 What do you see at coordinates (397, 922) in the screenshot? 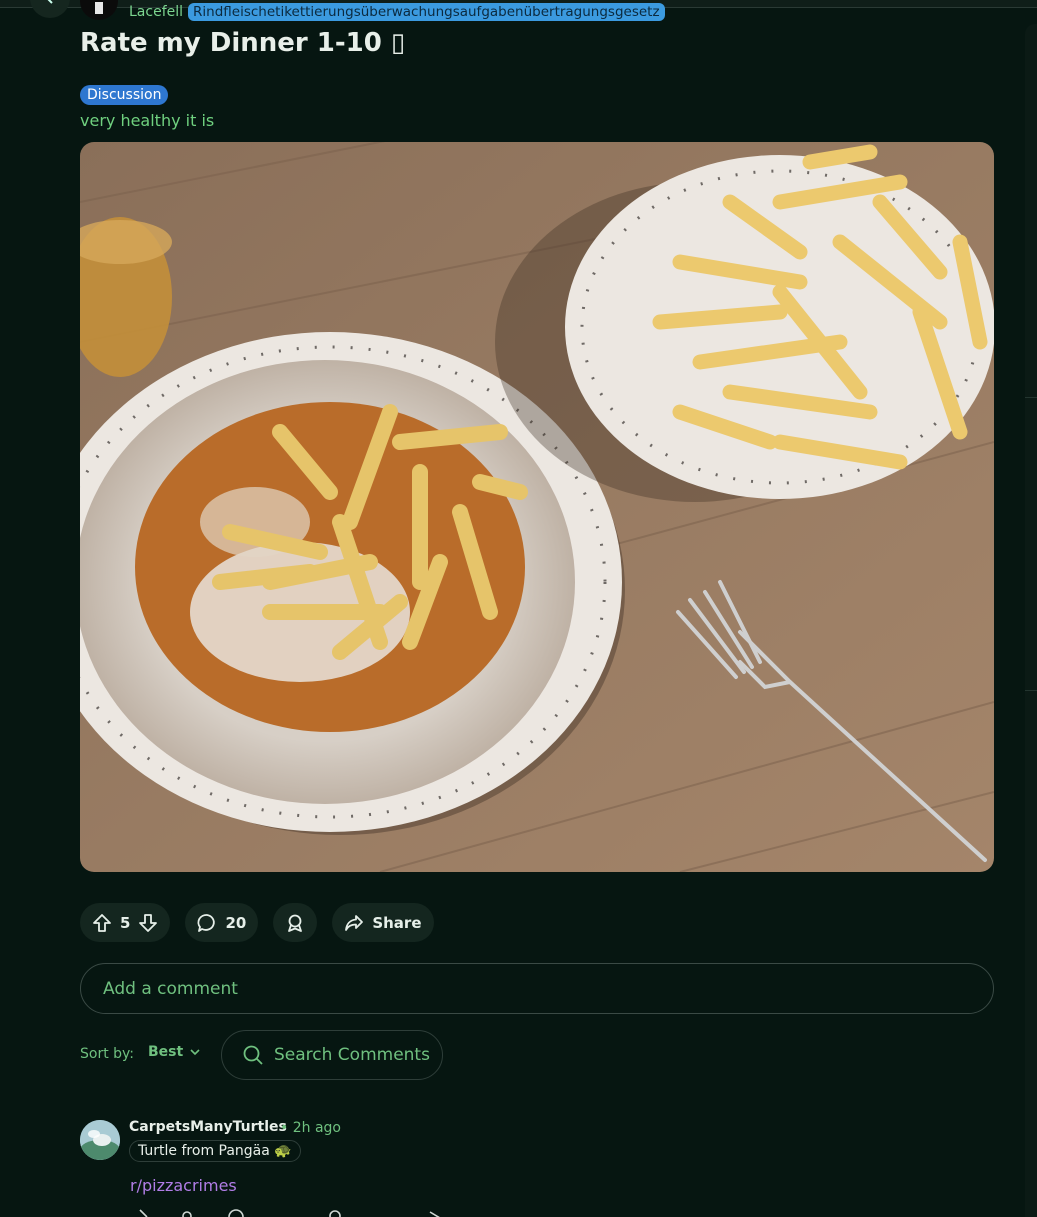
I see `share-label: Share` at bounding box center [397, 922].